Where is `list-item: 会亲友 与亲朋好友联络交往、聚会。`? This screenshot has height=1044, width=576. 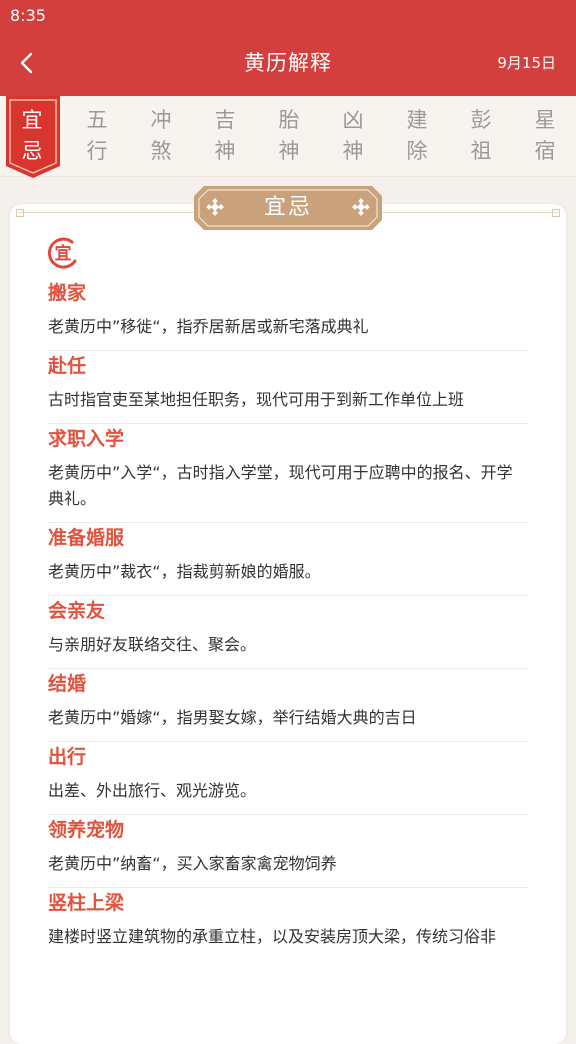
list-item: 会亲友 与亲朋好友联络交往、聚会。 is located at coordinates (288, 632).